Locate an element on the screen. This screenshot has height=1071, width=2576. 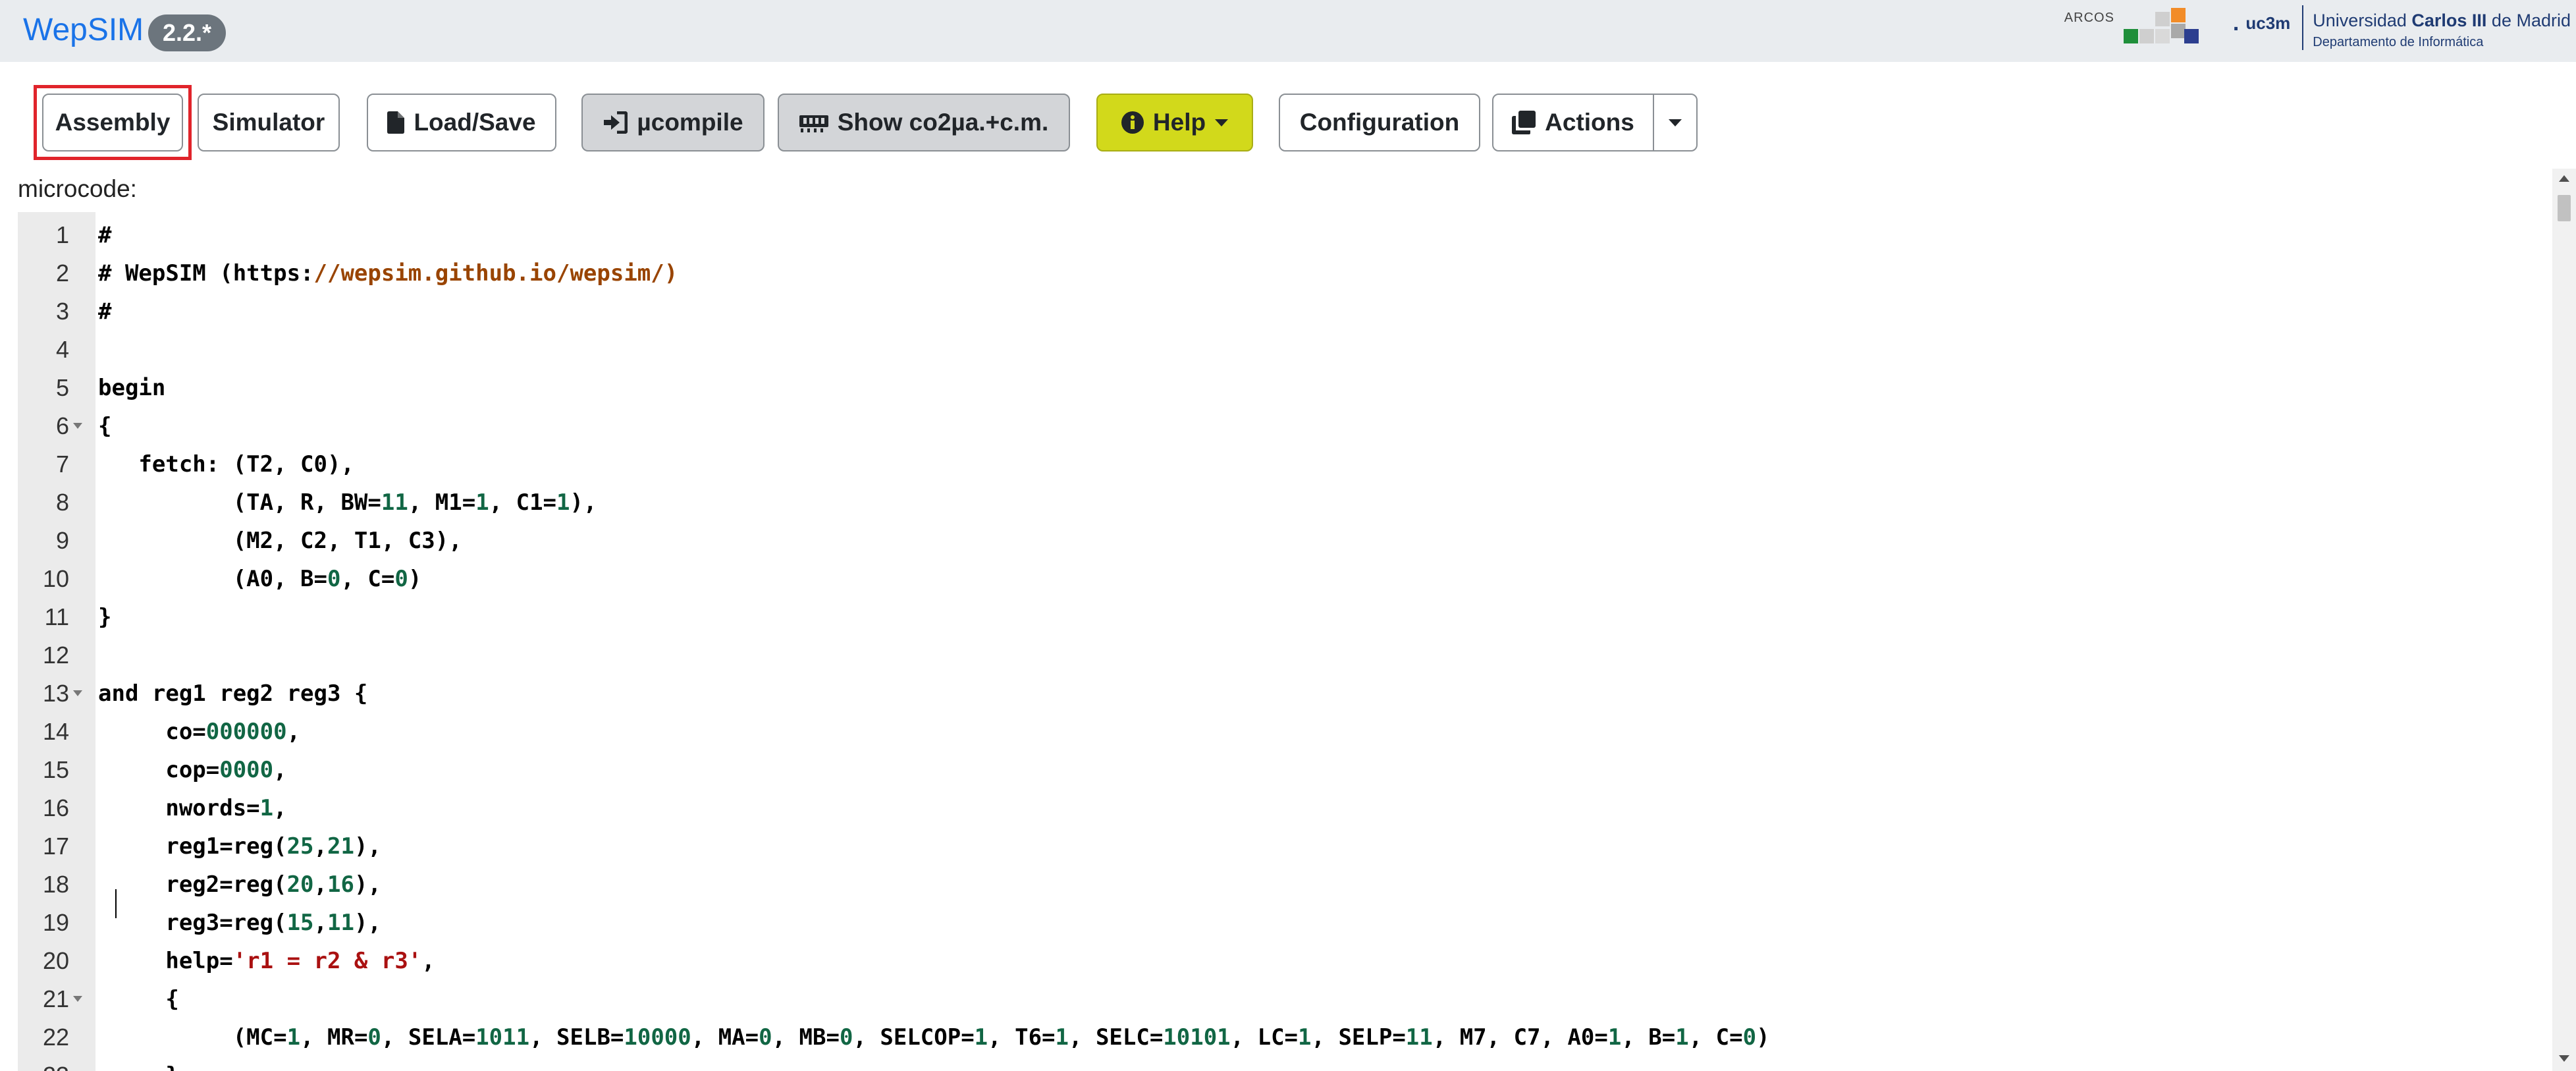
code-text: (A0, B=0, C=0) is located at coordinates (260, 579).